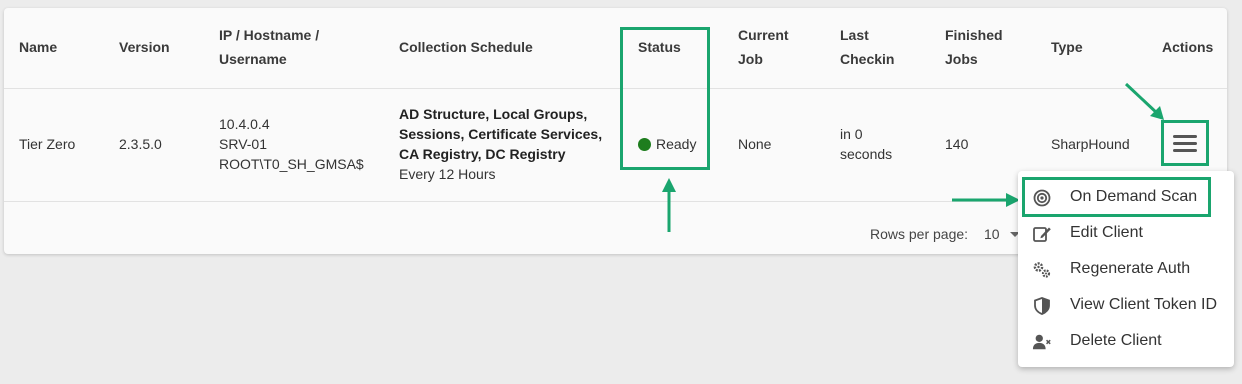  Describe the element at coordinates (47, 144) in the screenshot. I see `client-name: Tier Zero` at that location.